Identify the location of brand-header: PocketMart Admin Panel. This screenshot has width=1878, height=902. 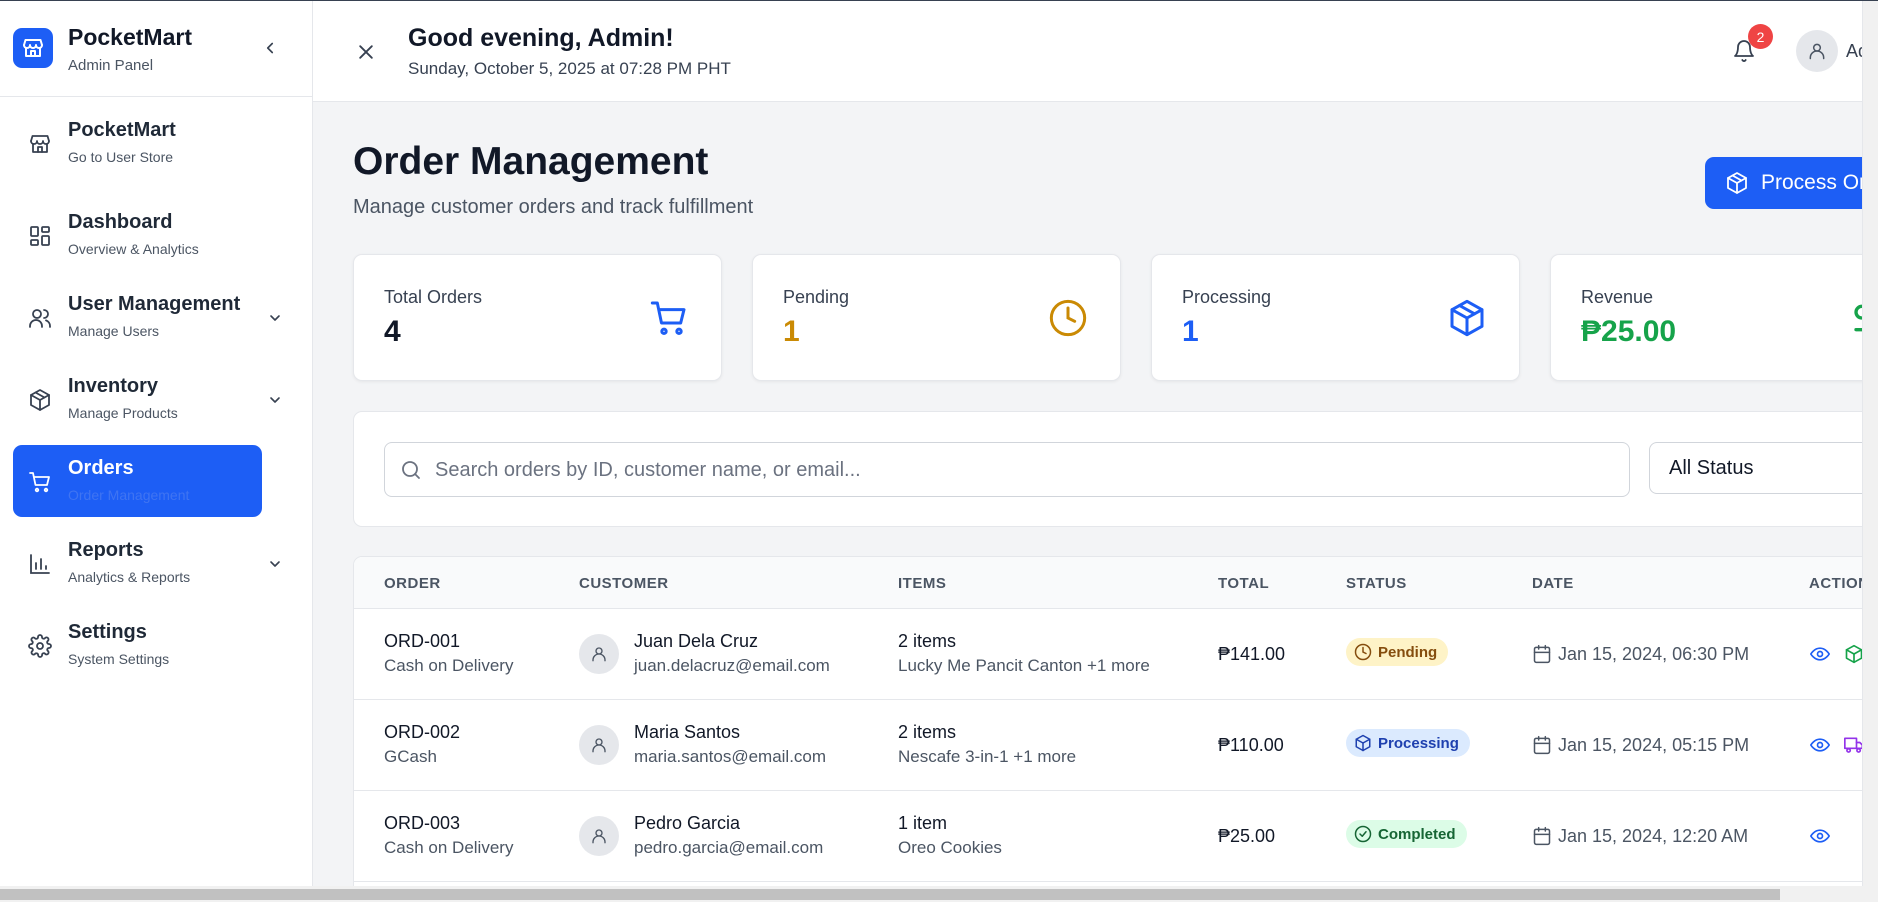
(156, 48).